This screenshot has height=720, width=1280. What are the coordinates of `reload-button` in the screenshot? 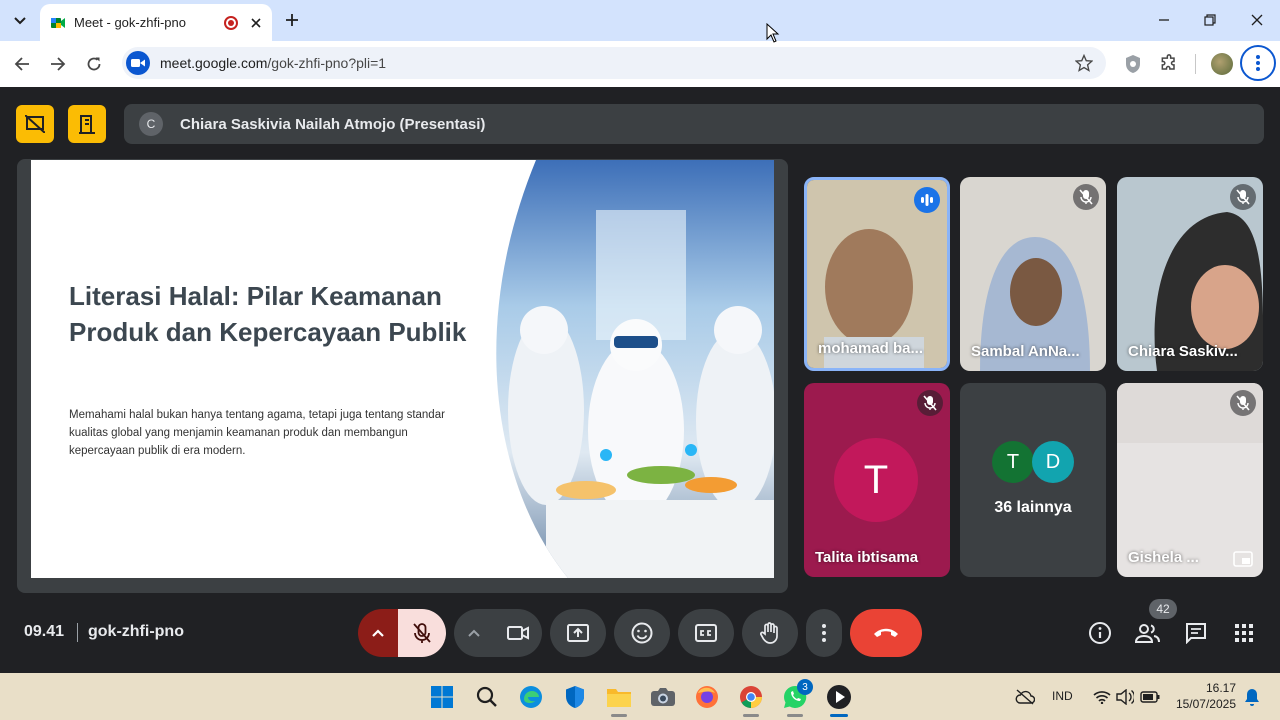 It's located at (94, 64).